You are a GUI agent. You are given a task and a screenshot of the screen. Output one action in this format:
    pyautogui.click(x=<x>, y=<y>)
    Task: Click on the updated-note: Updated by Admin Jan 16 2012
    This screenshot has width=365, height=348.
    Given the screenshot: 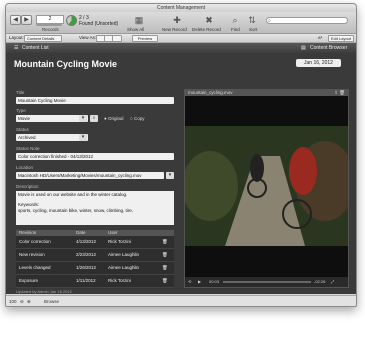 What is the action you would take?
    pyautogui.click(x=44, y=291)
    